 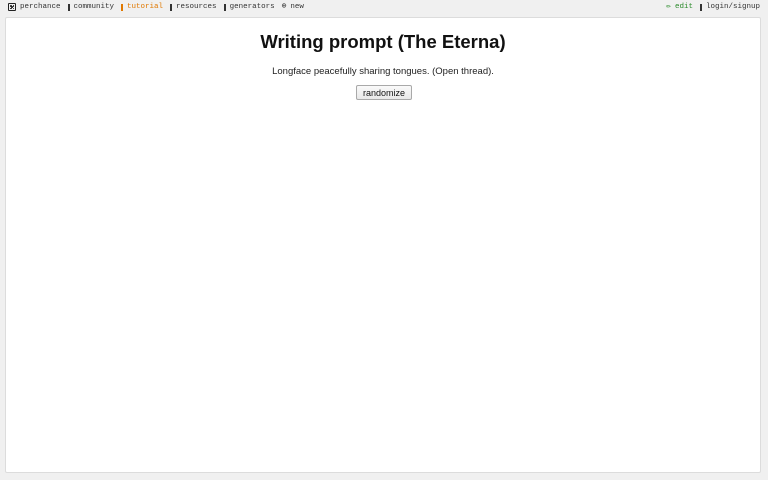 I want to click on edit-link: ✏ edit, so click(x=679, y=7).